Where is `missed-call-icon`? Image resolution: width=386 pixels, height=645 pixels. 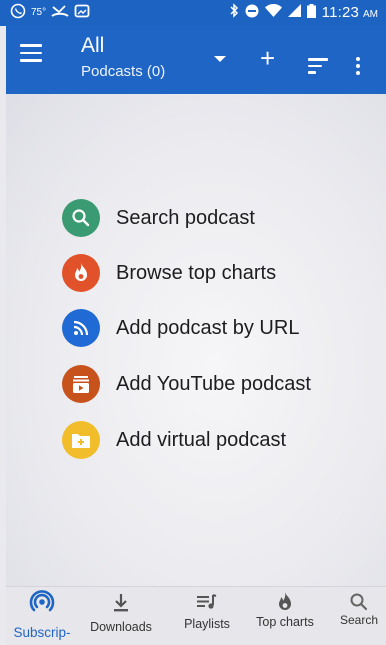
missed-call-icon is located at coordinates (60, 12).